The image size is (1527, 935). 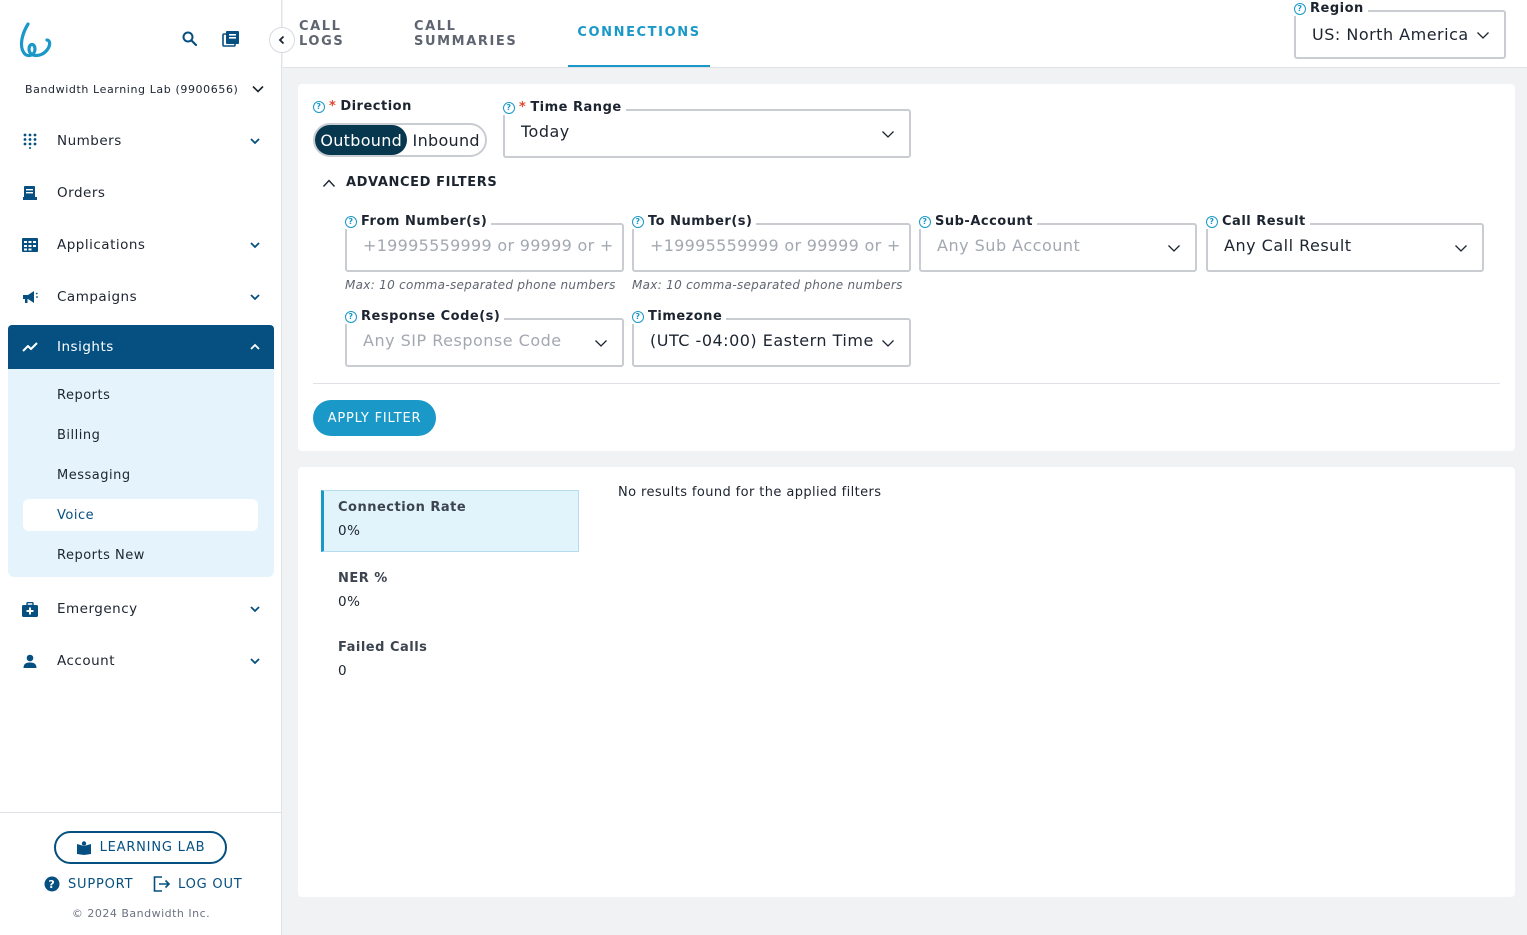 I want to click on sub-account-select: ? Sub-Account Any Sub Account, so click(x=1056, y=243).